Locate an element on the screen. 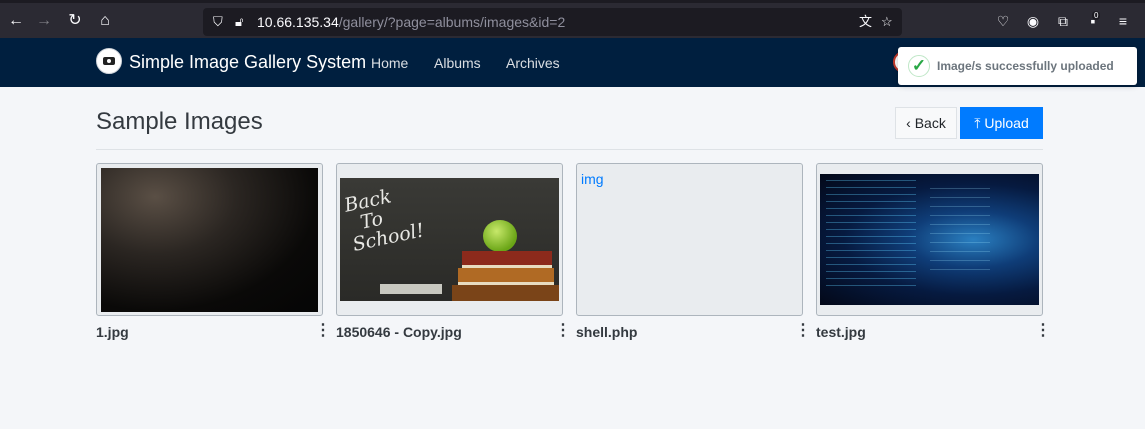 Image resolution: width=1145 pixels, height=429 pixels. toast-message: Image/s successfully uploaded is located at coordinates (1025, 66).